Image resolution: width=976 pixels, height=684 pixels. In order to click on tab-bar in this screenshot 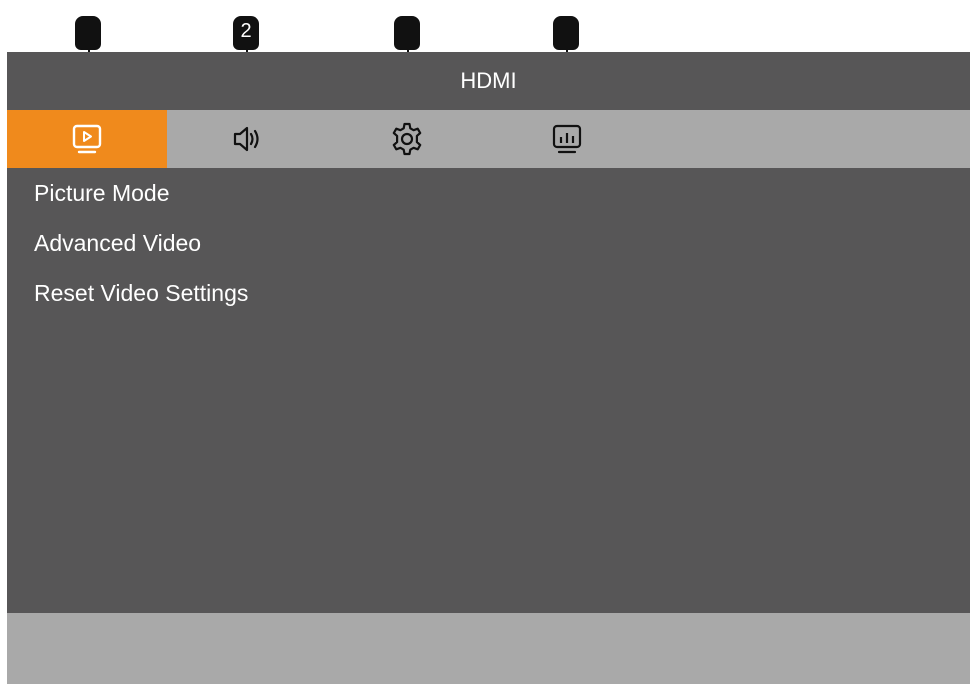, I will do `click(488, 139)`.